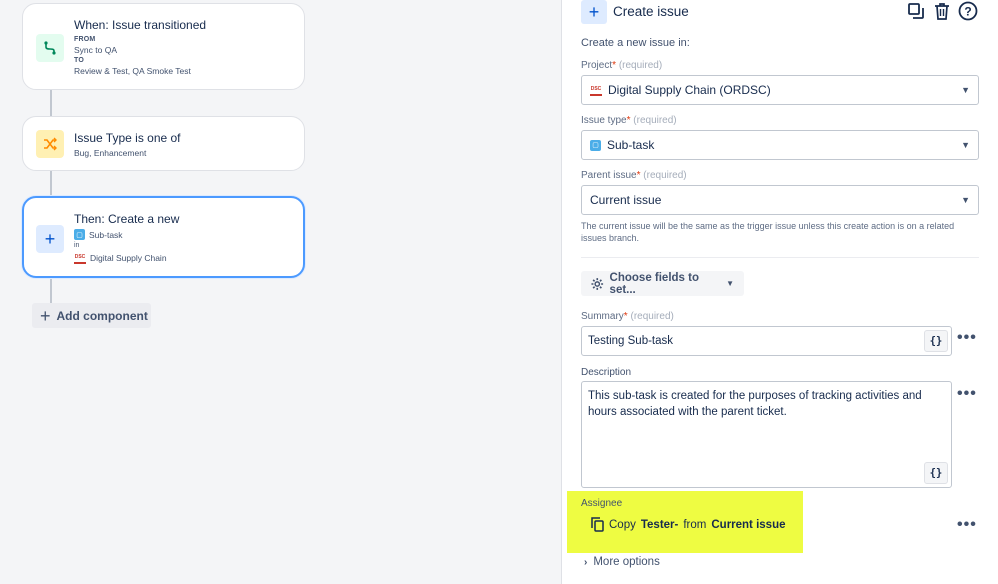  I want to click on action-in-label: in, so click(77, 245).